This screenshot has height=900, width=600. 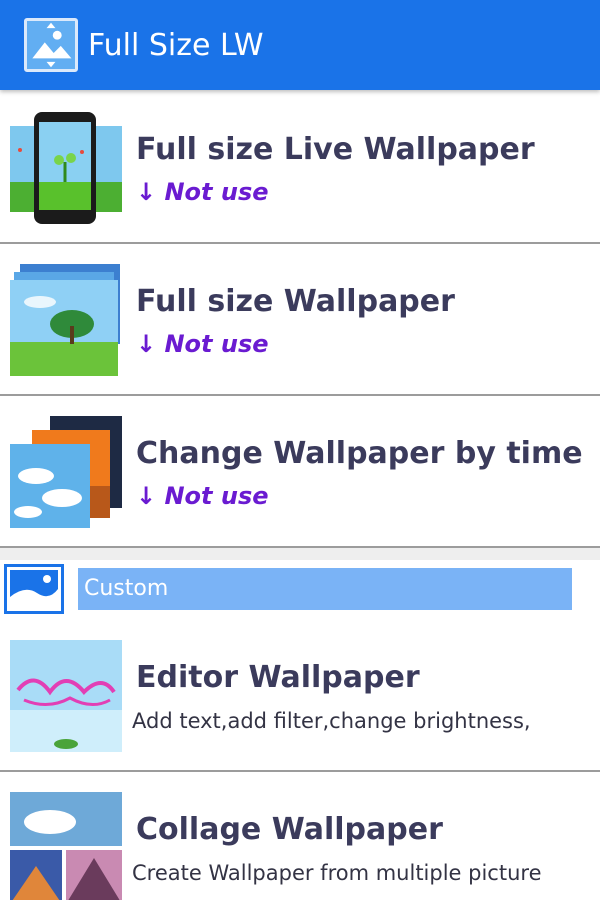 What do you see at coordinates (66, 696) in the screenshot?
I see `blue-sky-text-icon` at bounding box center [66, 696].